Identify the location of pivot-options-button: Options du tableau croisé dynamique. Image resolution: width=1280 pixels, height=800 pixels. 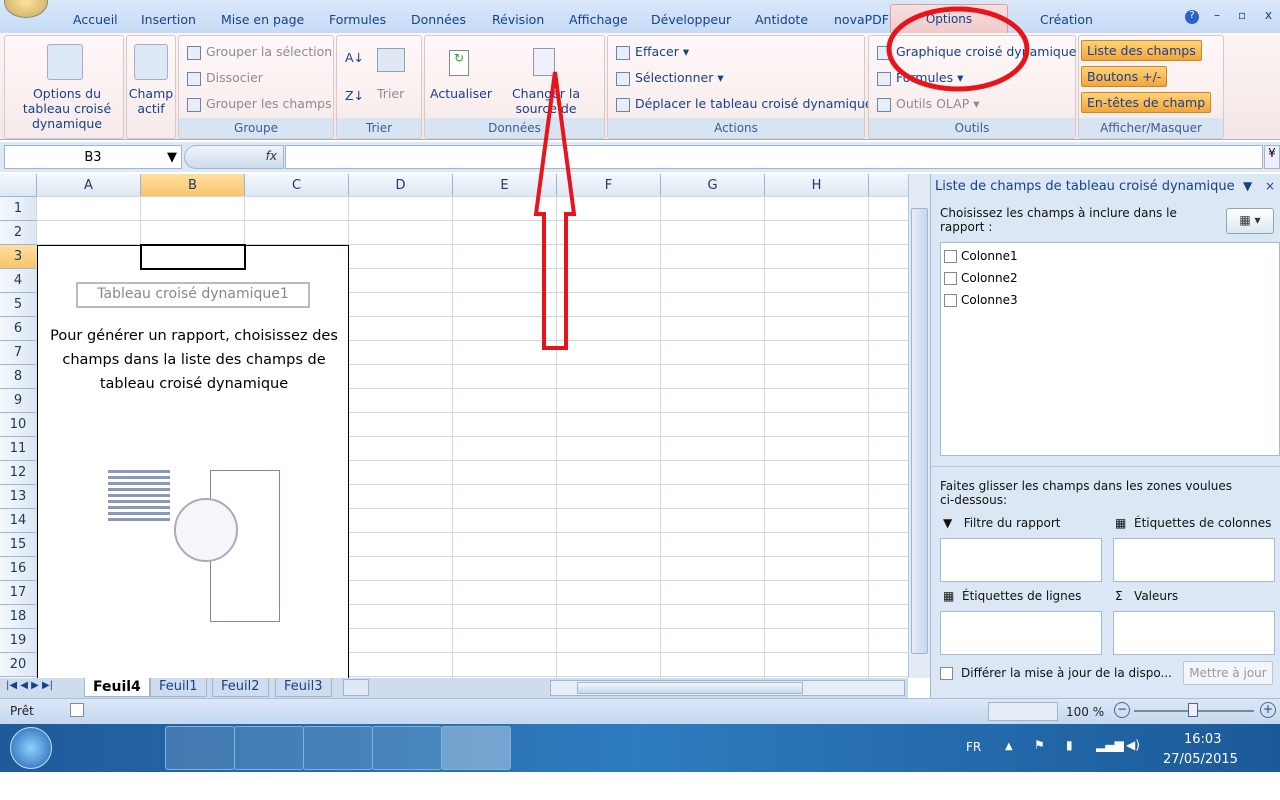
(67, 108).